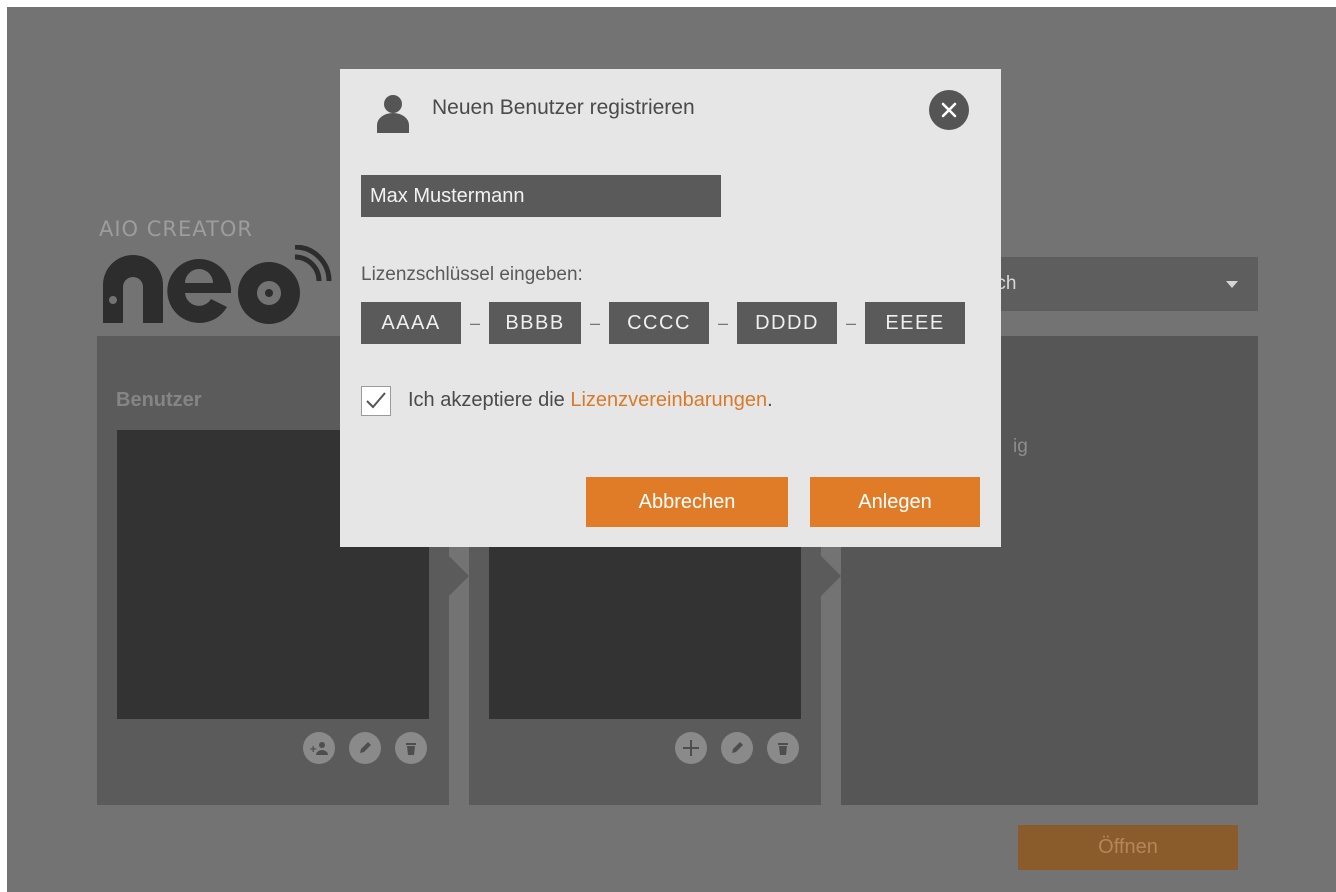 This screenshot has width=1336, height=892. I want to click on create-button: Anlegen, so click(895, 502).